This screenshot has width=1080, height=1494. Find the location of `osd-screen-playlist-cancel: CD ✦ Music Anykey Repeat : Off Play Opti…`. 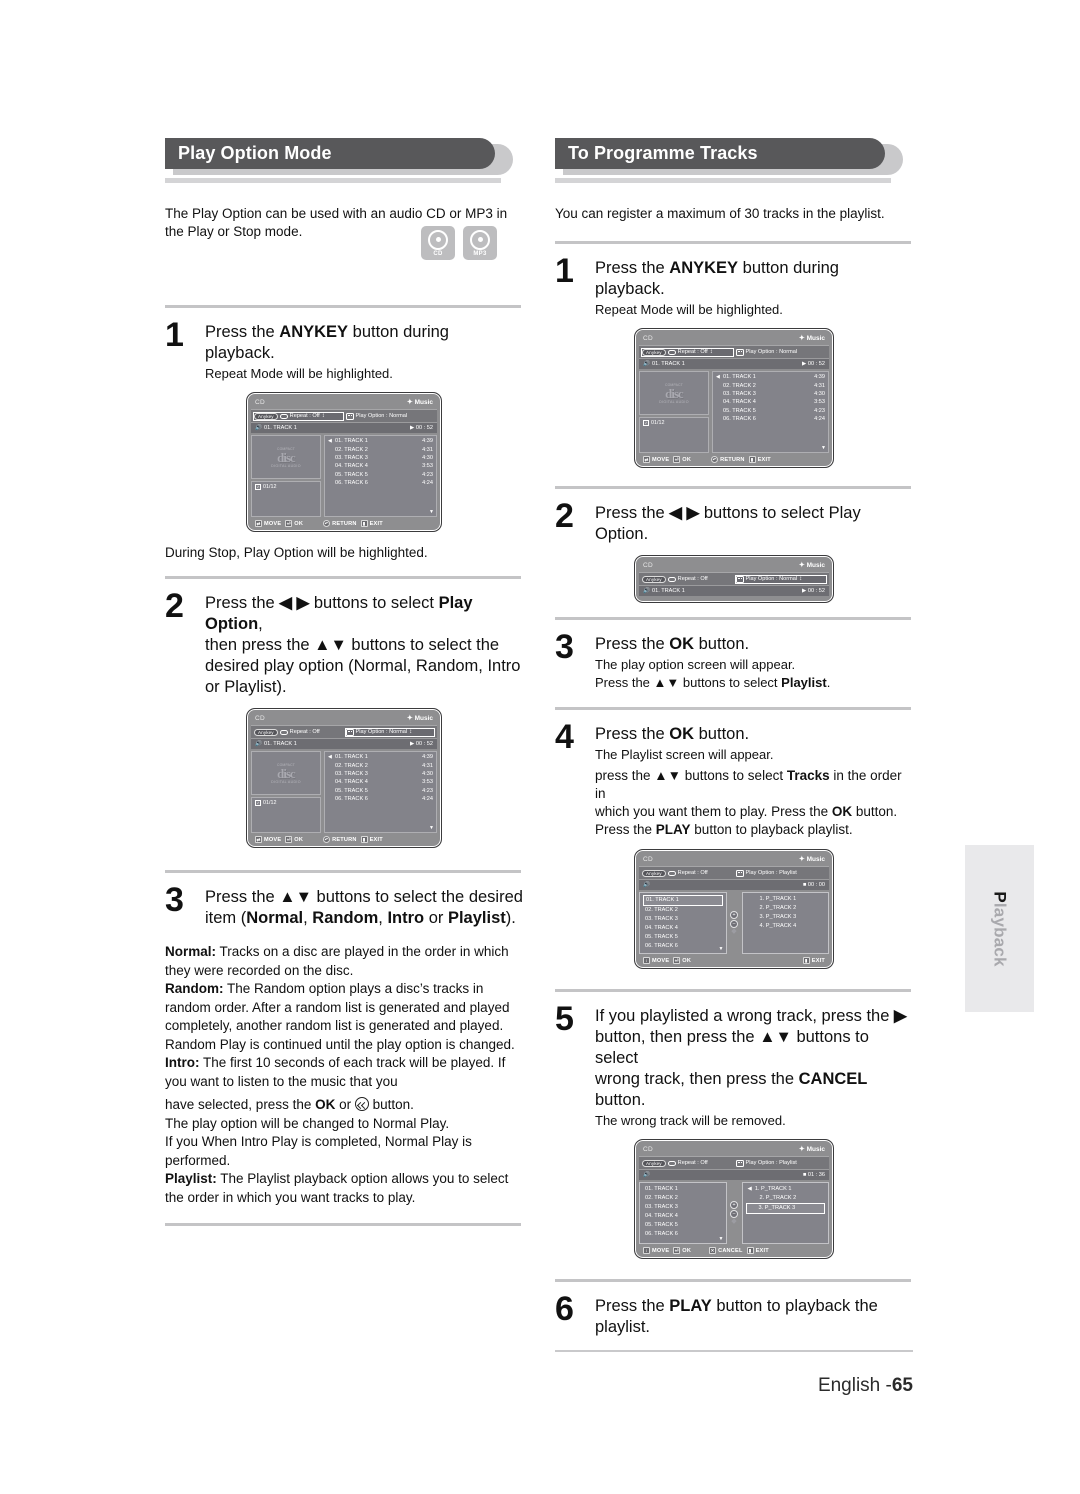

osd-screen-playlist-cancel: CD ✦ Music Anykey Repeat : Off Play Opti… is located at coordinates (734, 1199).